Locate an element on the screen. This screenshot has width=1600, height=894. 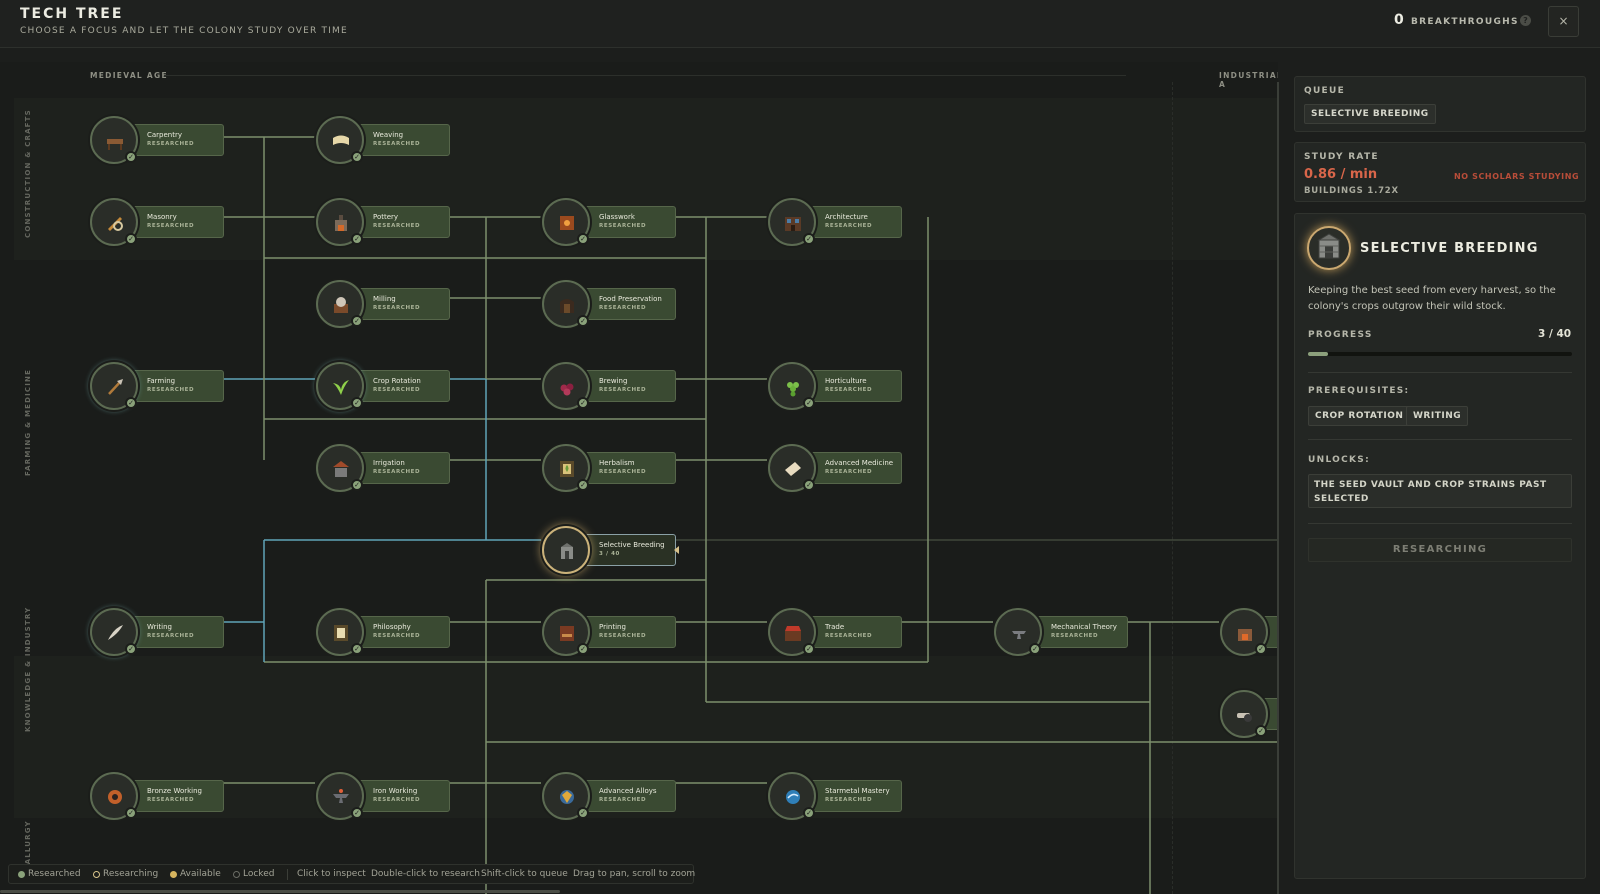
node-name: Farming is located at coordinates (161, 381).